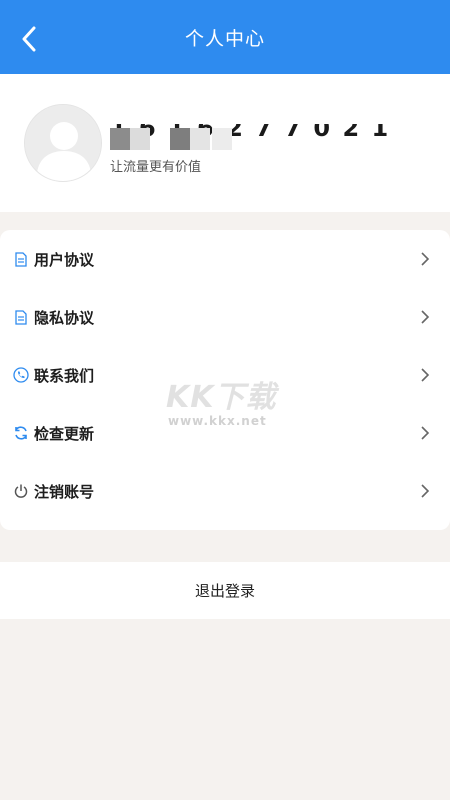 This screenshot has width=450, height=800. I want to click on top-app-bar: 个人中心, so click(225, 37).